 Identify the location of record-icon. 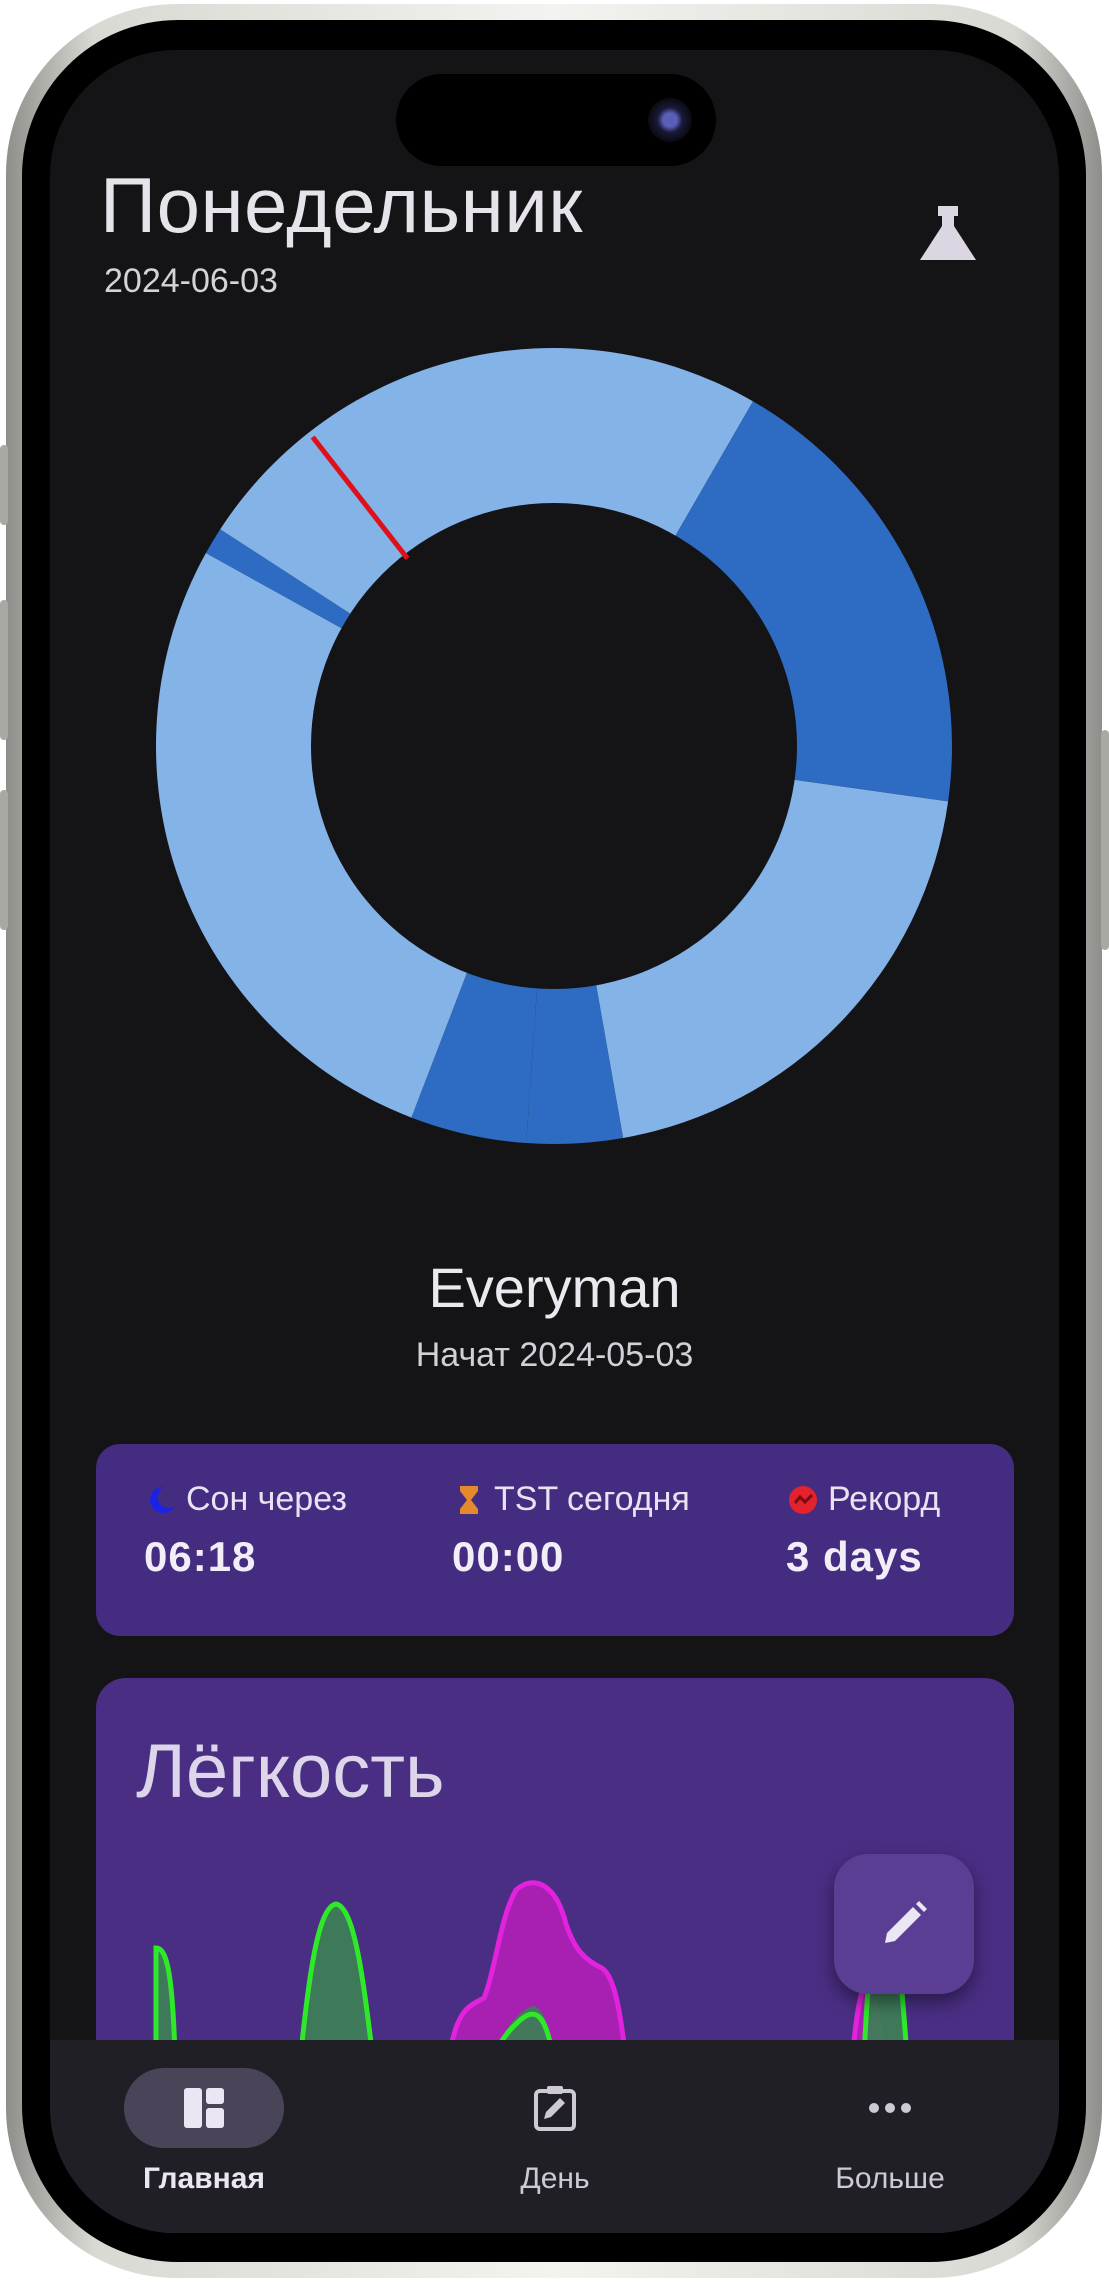
(803, 1499).